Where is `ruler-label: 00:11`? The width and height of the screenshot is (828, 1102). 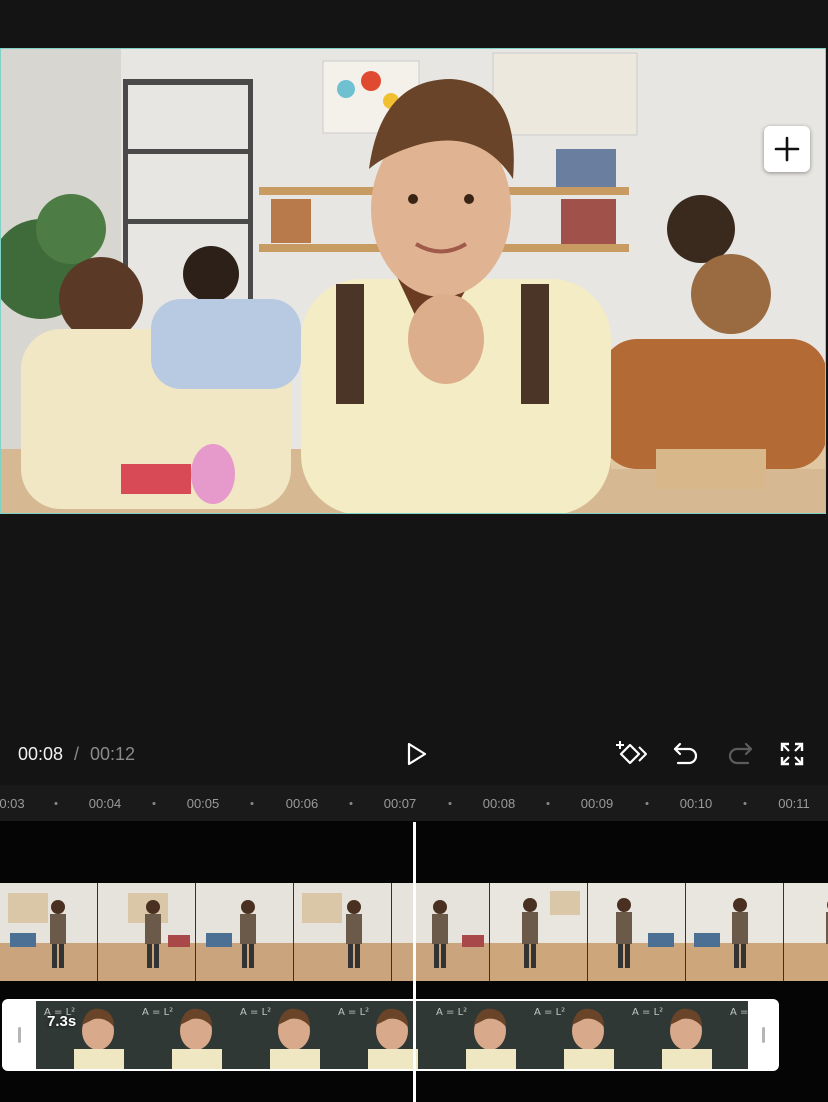 ruler-label: 00:11 is located at coordinates (794, 803).